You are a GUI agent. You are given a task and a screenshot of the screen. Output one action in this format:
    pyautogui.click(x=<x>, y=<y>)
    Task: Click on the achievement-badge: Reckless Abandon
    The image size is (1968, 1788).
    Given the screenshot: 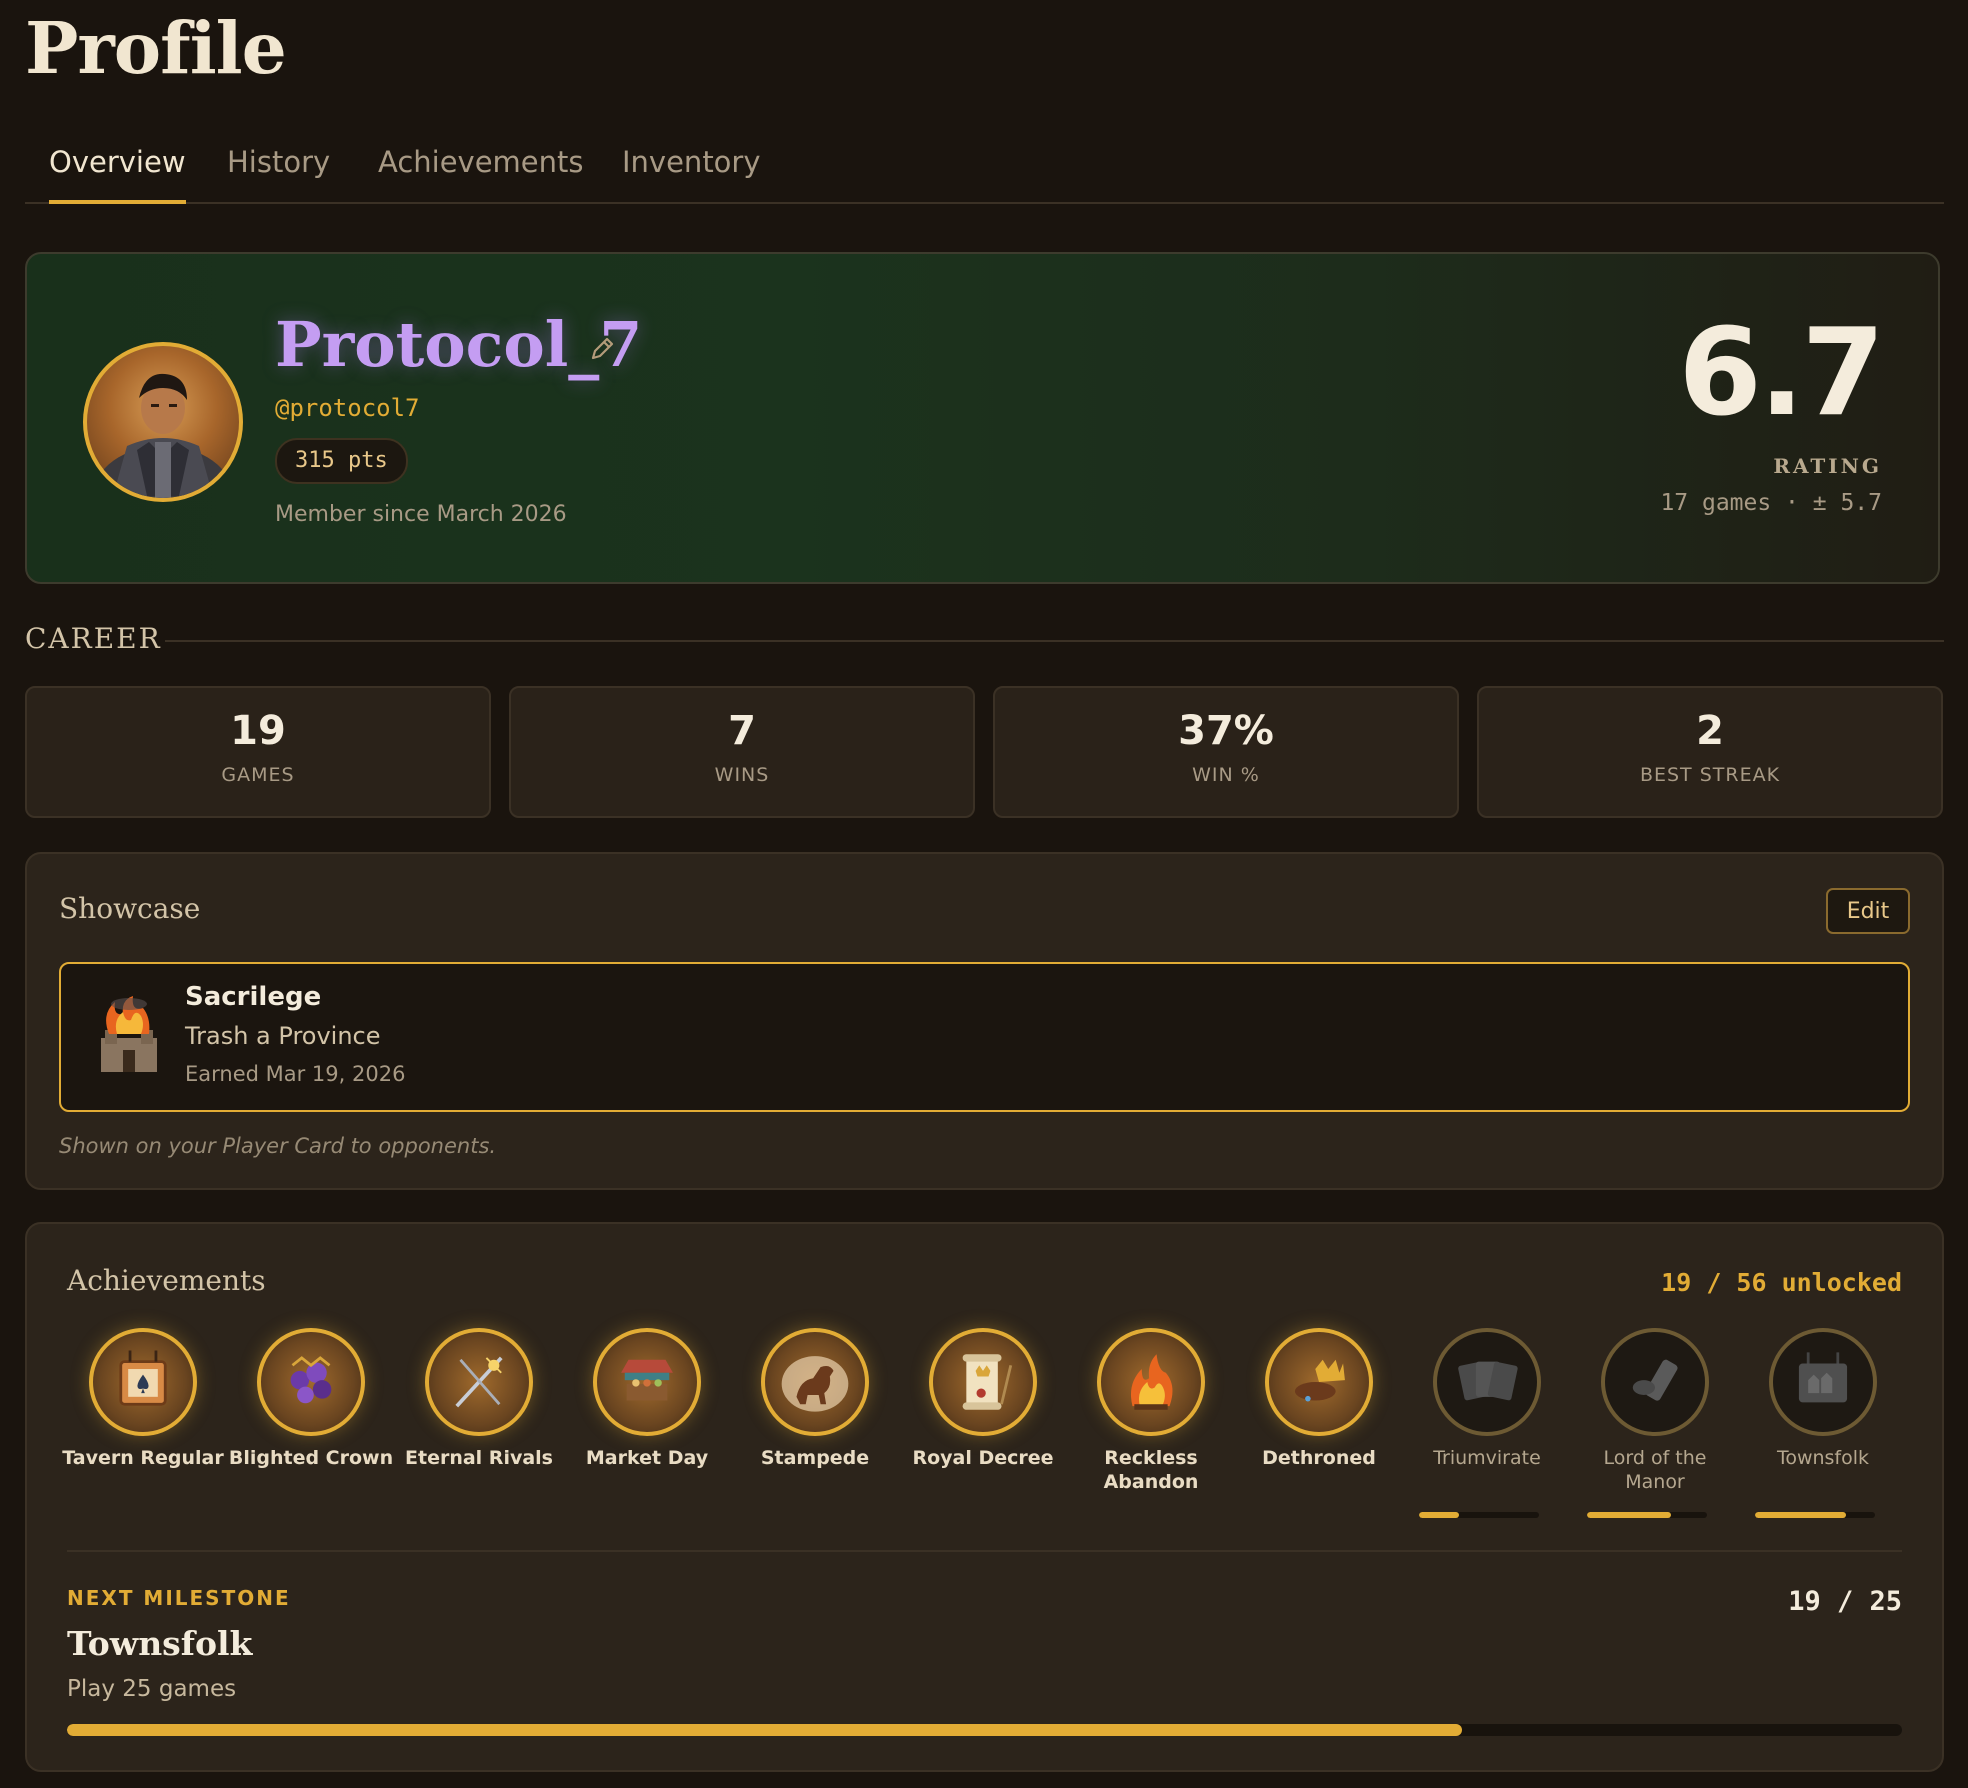 What is the action you would take?
    pyautogui.click(x=1151, y=1411)
    